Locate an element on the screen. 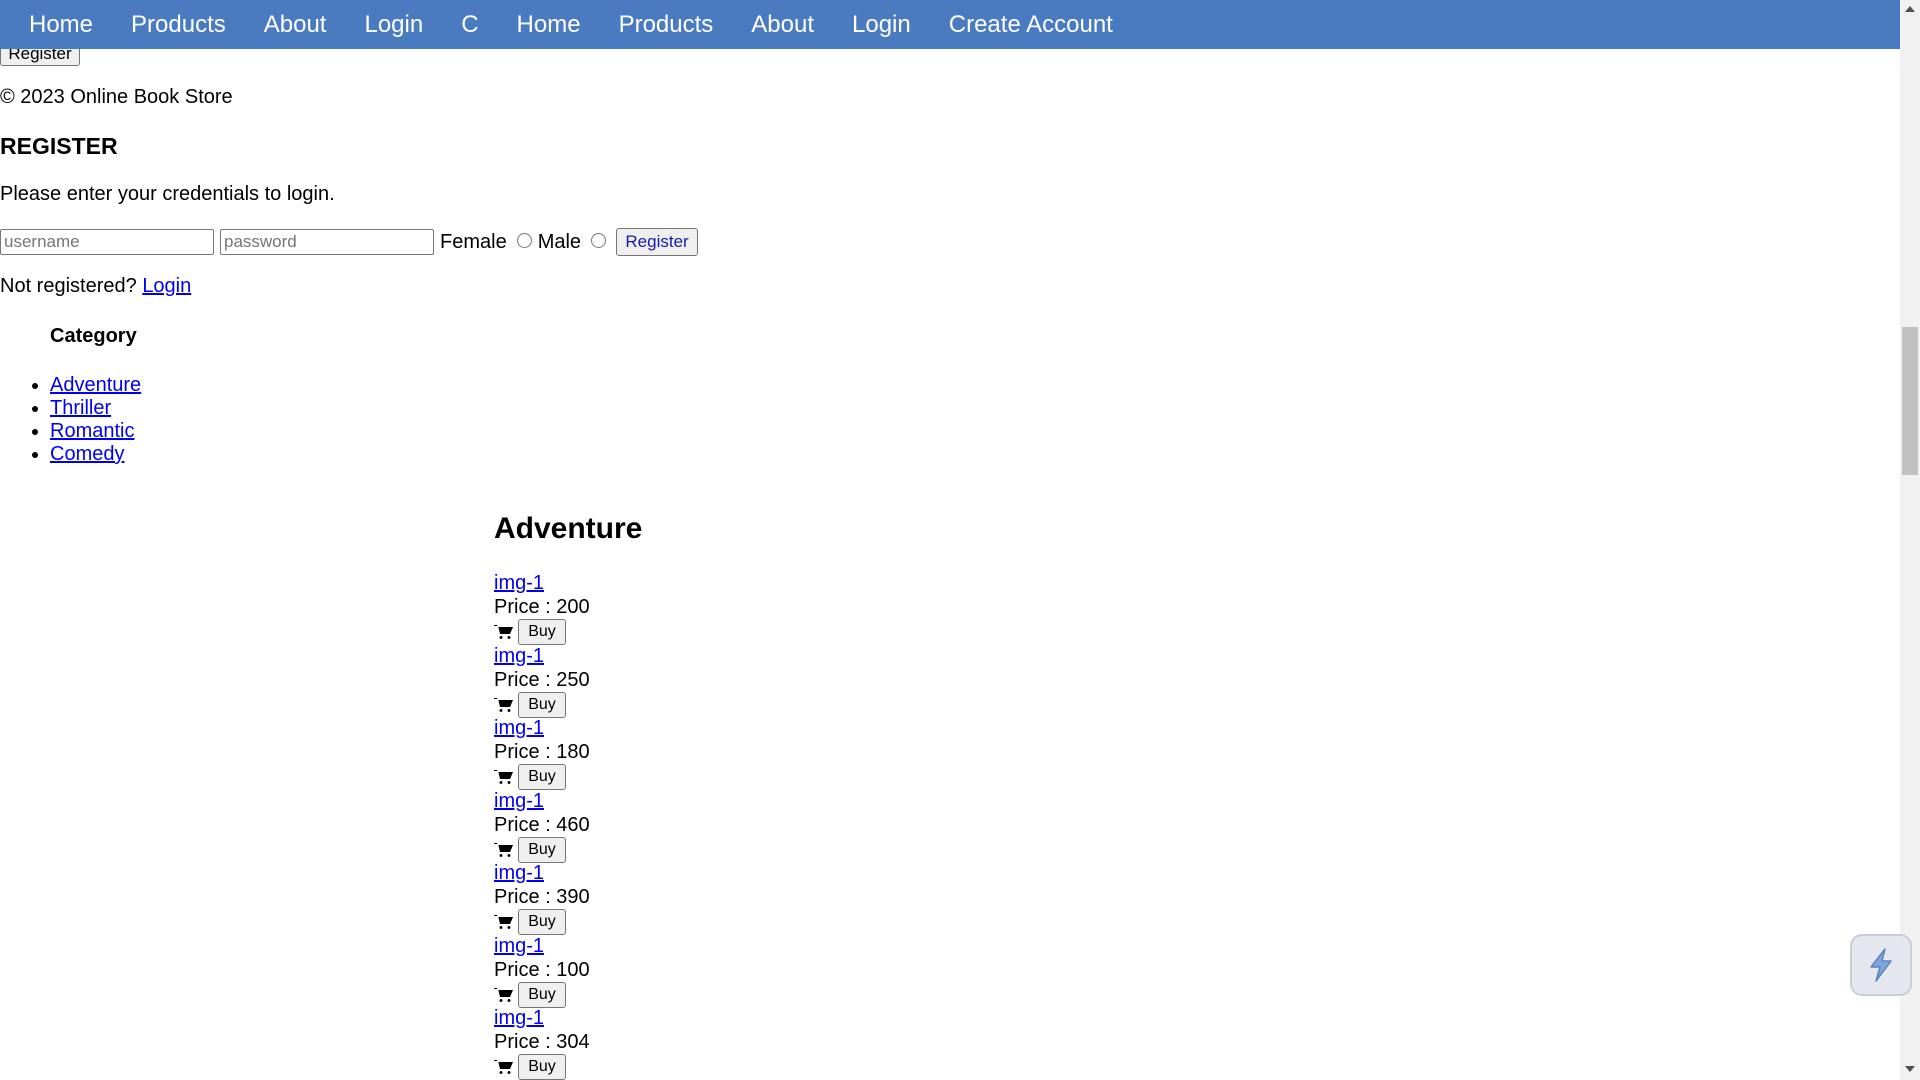 The image size is (1920, 1080). female-label: Female is located at coordinates (473, 241).